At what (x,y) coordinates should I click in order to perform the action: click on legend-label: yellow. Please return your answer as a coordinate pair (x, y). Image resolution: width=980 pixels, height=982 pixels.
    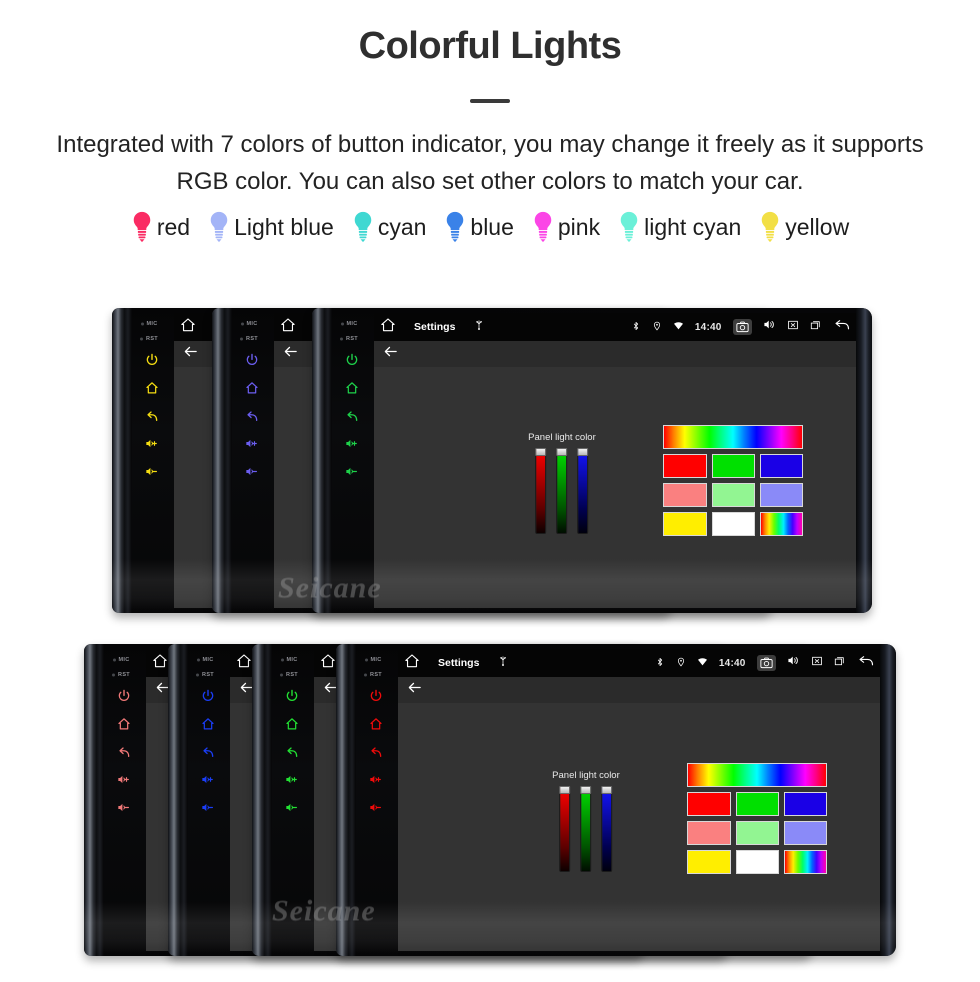
    Looking at the image, I should click on (817, 226).